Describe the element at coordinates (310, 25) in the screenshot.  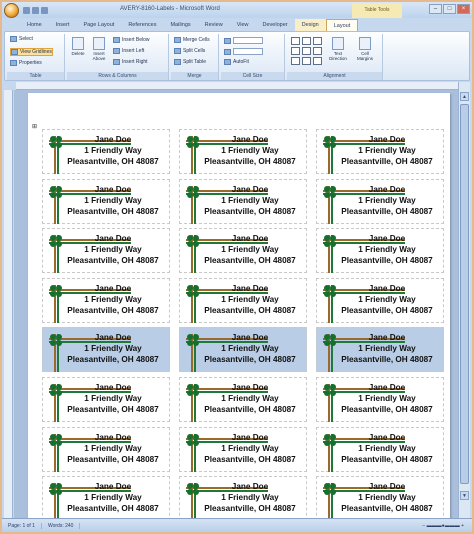
I see `tab-design: Design` at that location.